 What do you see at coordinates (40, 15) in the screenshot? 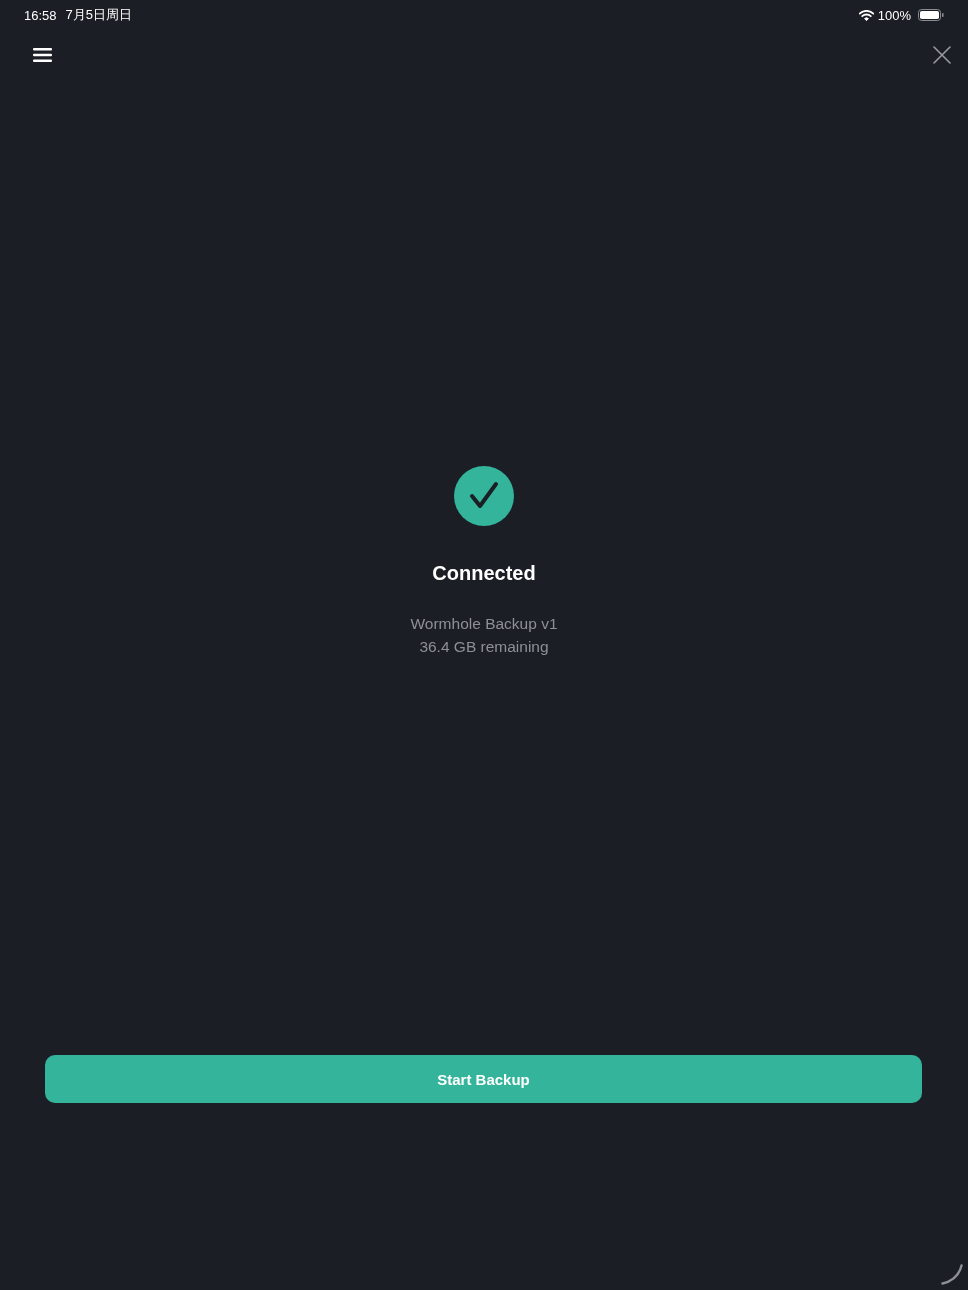
I see `status-time: 16:58` at bounding box center [40, 15].